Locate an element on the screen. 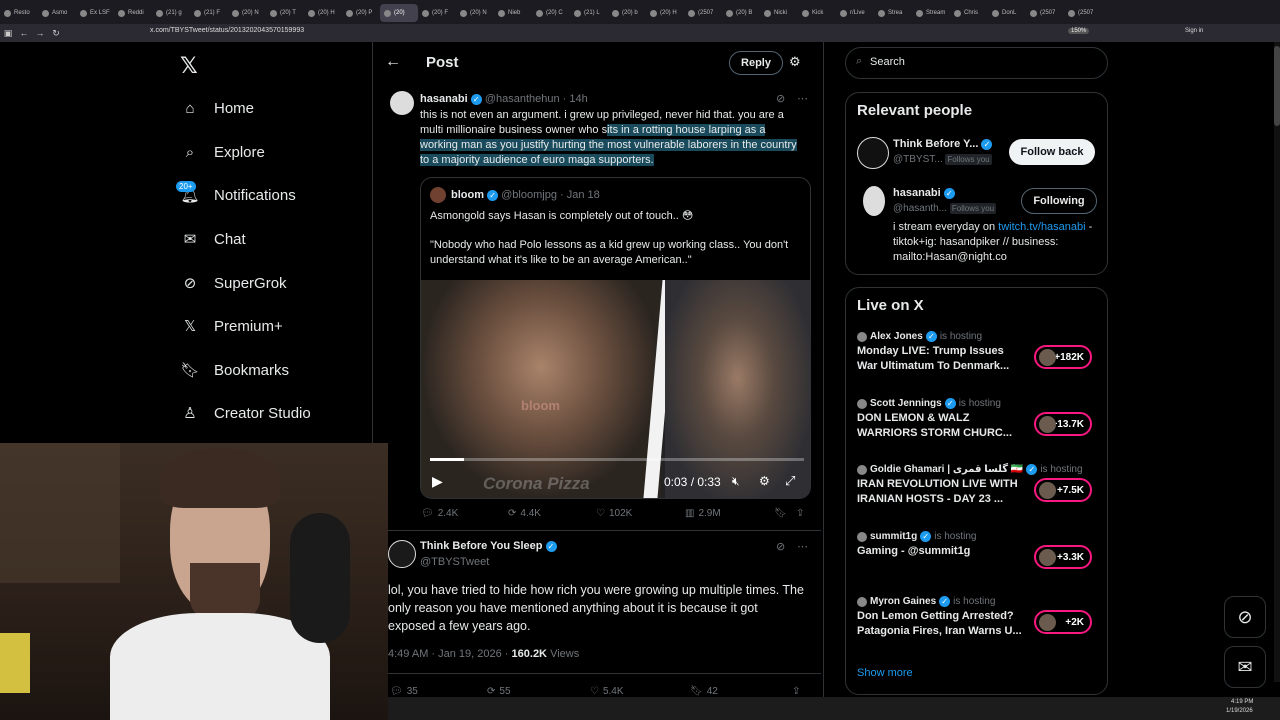 Image resolution: width=1280 pixels, height=720 pixels. grok-float-icon: ⊘ is located at coordinates (1245, 617).